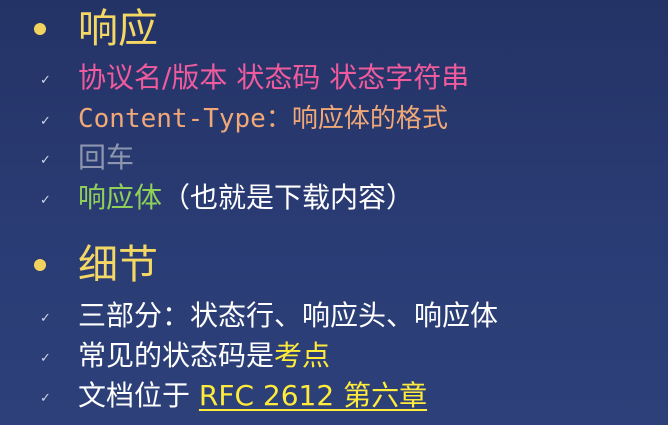 The image size is (668, 425). Describe the element at coordinates (263, 119) in the screenshot. I see `item-text: Content-Type：响应体的格式` at that location.